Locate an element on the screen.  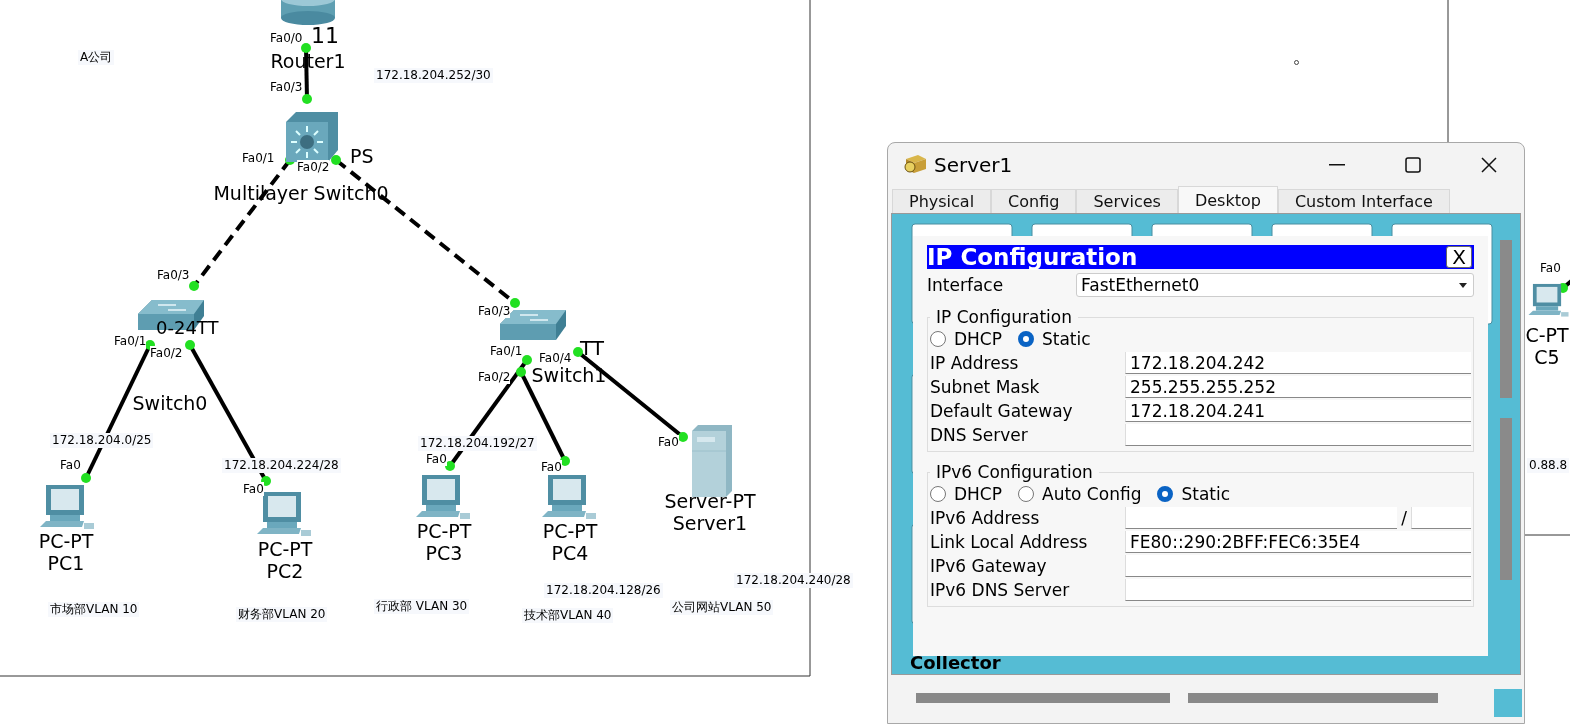
canvas-note: 技术部VLAN 40 is located at coordinates (568, 615).